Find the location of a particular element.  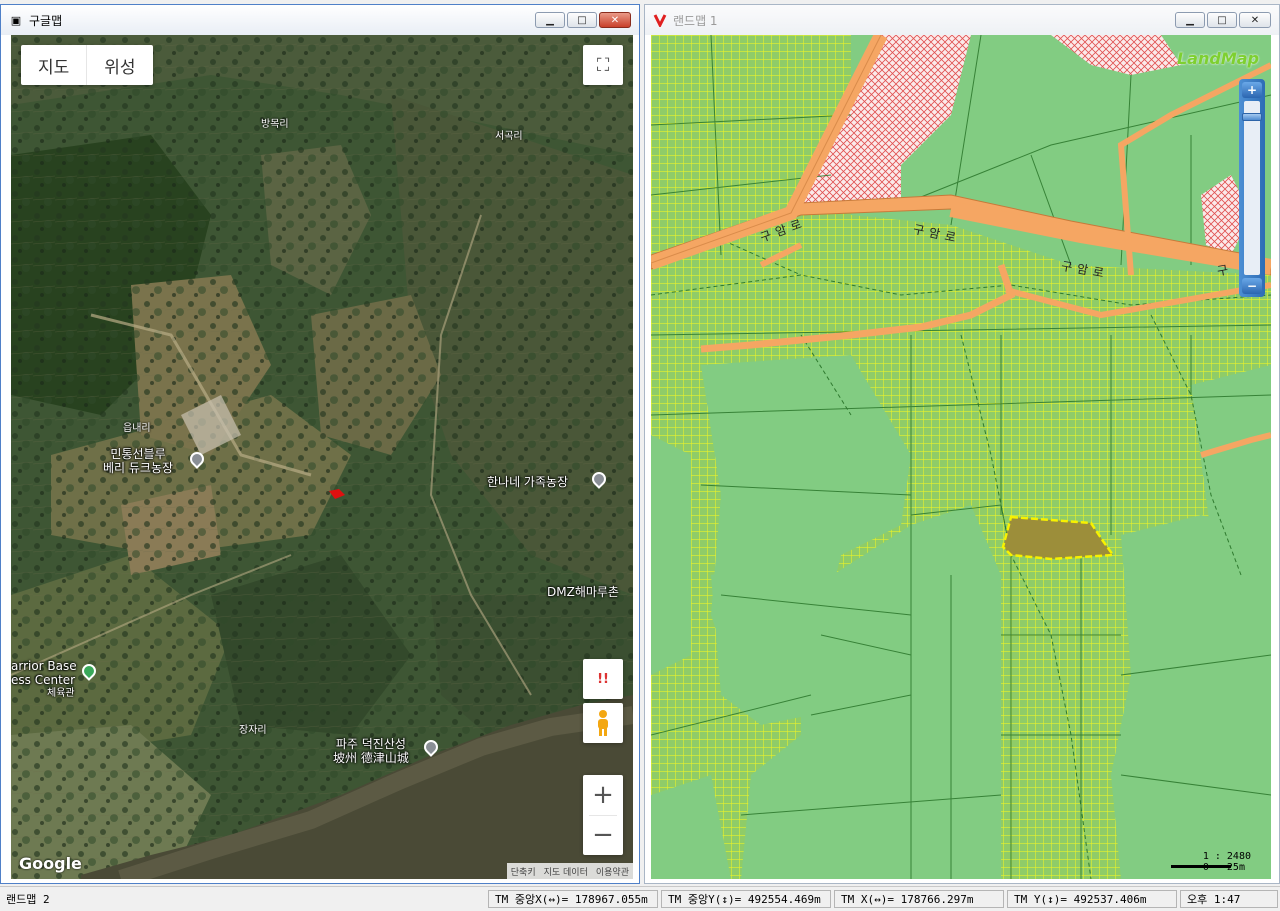

road-label-guam-ro: 구 is located at coordinates (1225, 270).